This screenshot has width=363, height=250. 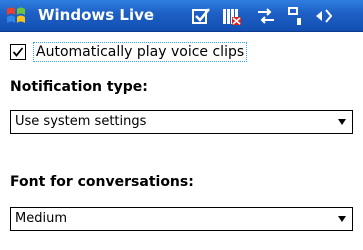 What do you see at coordinates (294, 16) in the screenshot?
I see `phone-icon` at bounding box center [294, 16].